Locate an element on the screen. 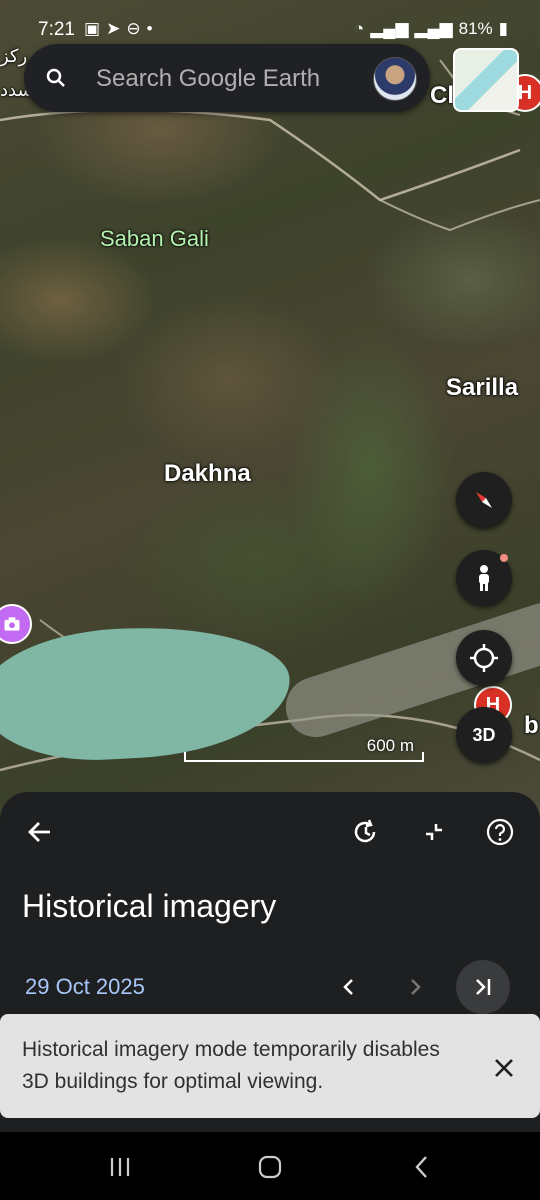 The width and height of the screenshot is (540, 1200). home-icon is located at coordinates (270, 1167).